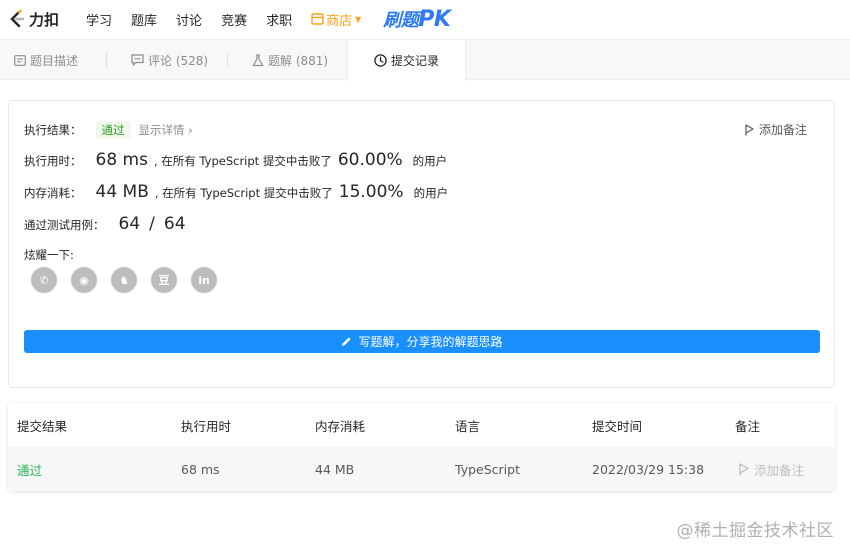 The width and height of the screenshot is (850, 555). What do you see at coordinates (204, 280) in the screenshot?
I see `linkedin-icon: in` at bounding box center [204, 280].